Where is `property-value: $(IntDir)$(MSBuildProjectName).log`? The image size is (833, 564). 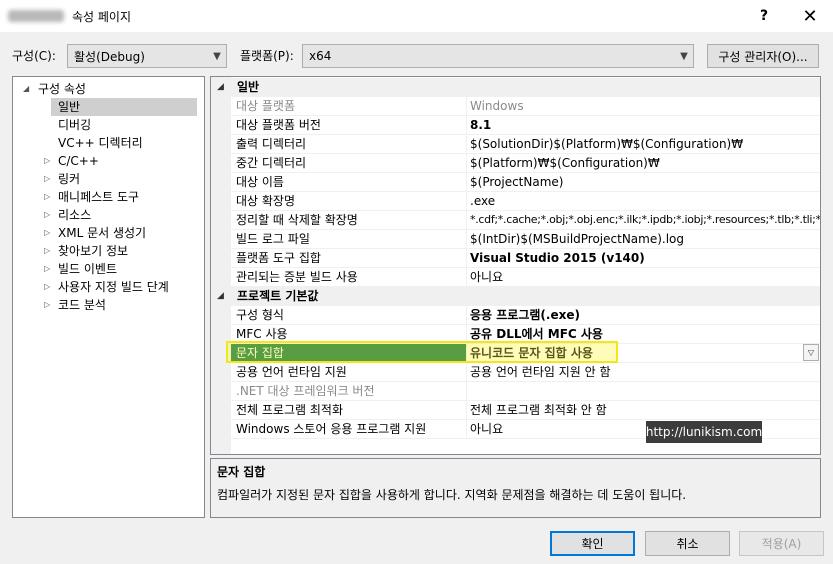
property-value: $(IntDir)$(MSBuildProjectName).log is located at coordinates (577, 239).